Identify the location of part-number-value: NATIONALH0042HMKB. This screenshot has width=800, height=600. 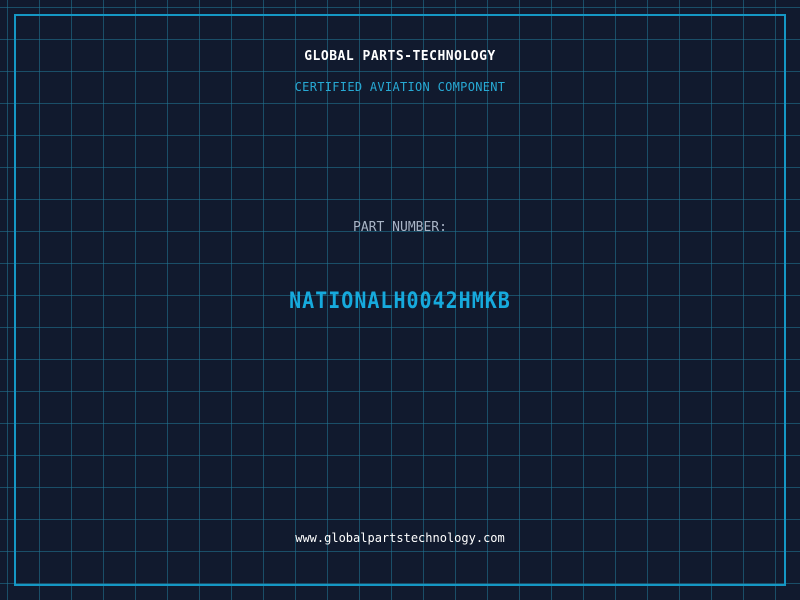
(400, 300).